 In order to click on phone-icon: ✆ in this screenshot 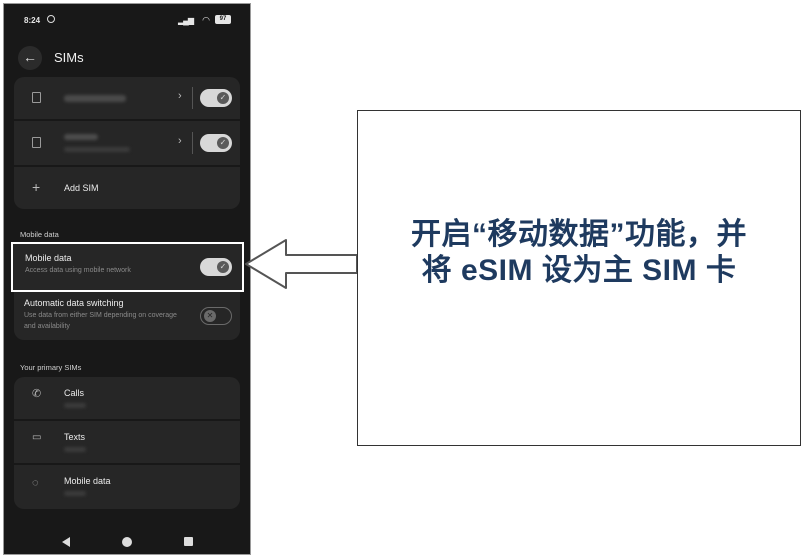, I will do `click(37, 394)`.